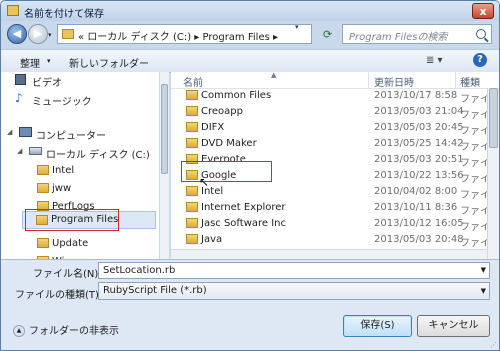 Image resolution: width=500 pixels, height=351 pixels. I want to click on file-name: Java, so click(212, 239).